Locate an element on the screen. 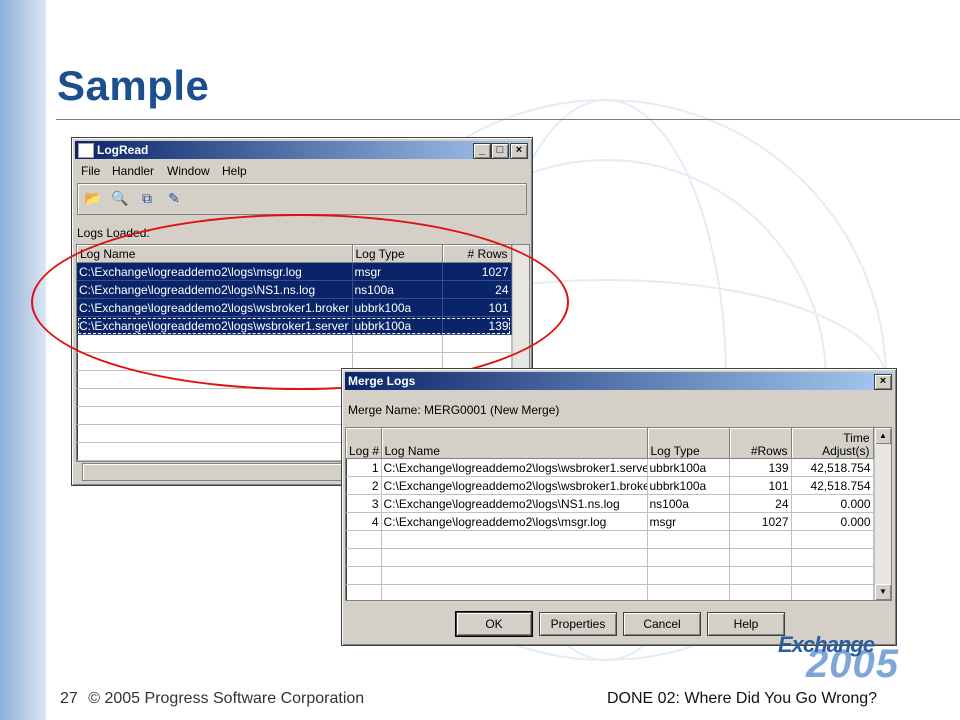 The width and height of the screenshot is (960, 720). col-log-type: Log Type is located at coordinates (688, 443).